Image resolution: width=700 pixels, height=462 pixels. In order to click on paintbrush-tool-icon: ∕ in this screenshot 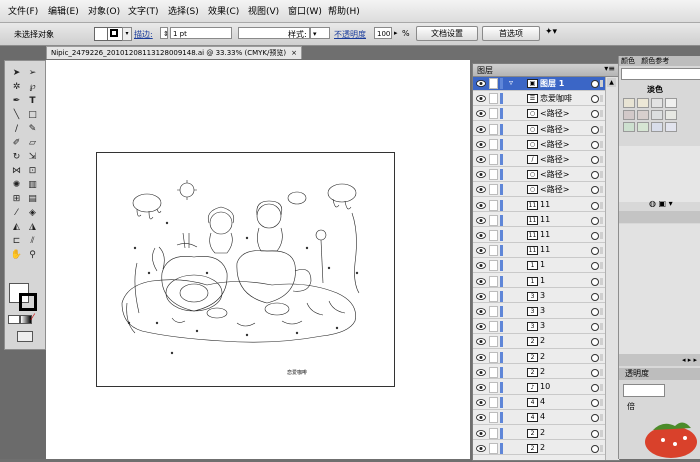, I will do `click(16, 129)`.